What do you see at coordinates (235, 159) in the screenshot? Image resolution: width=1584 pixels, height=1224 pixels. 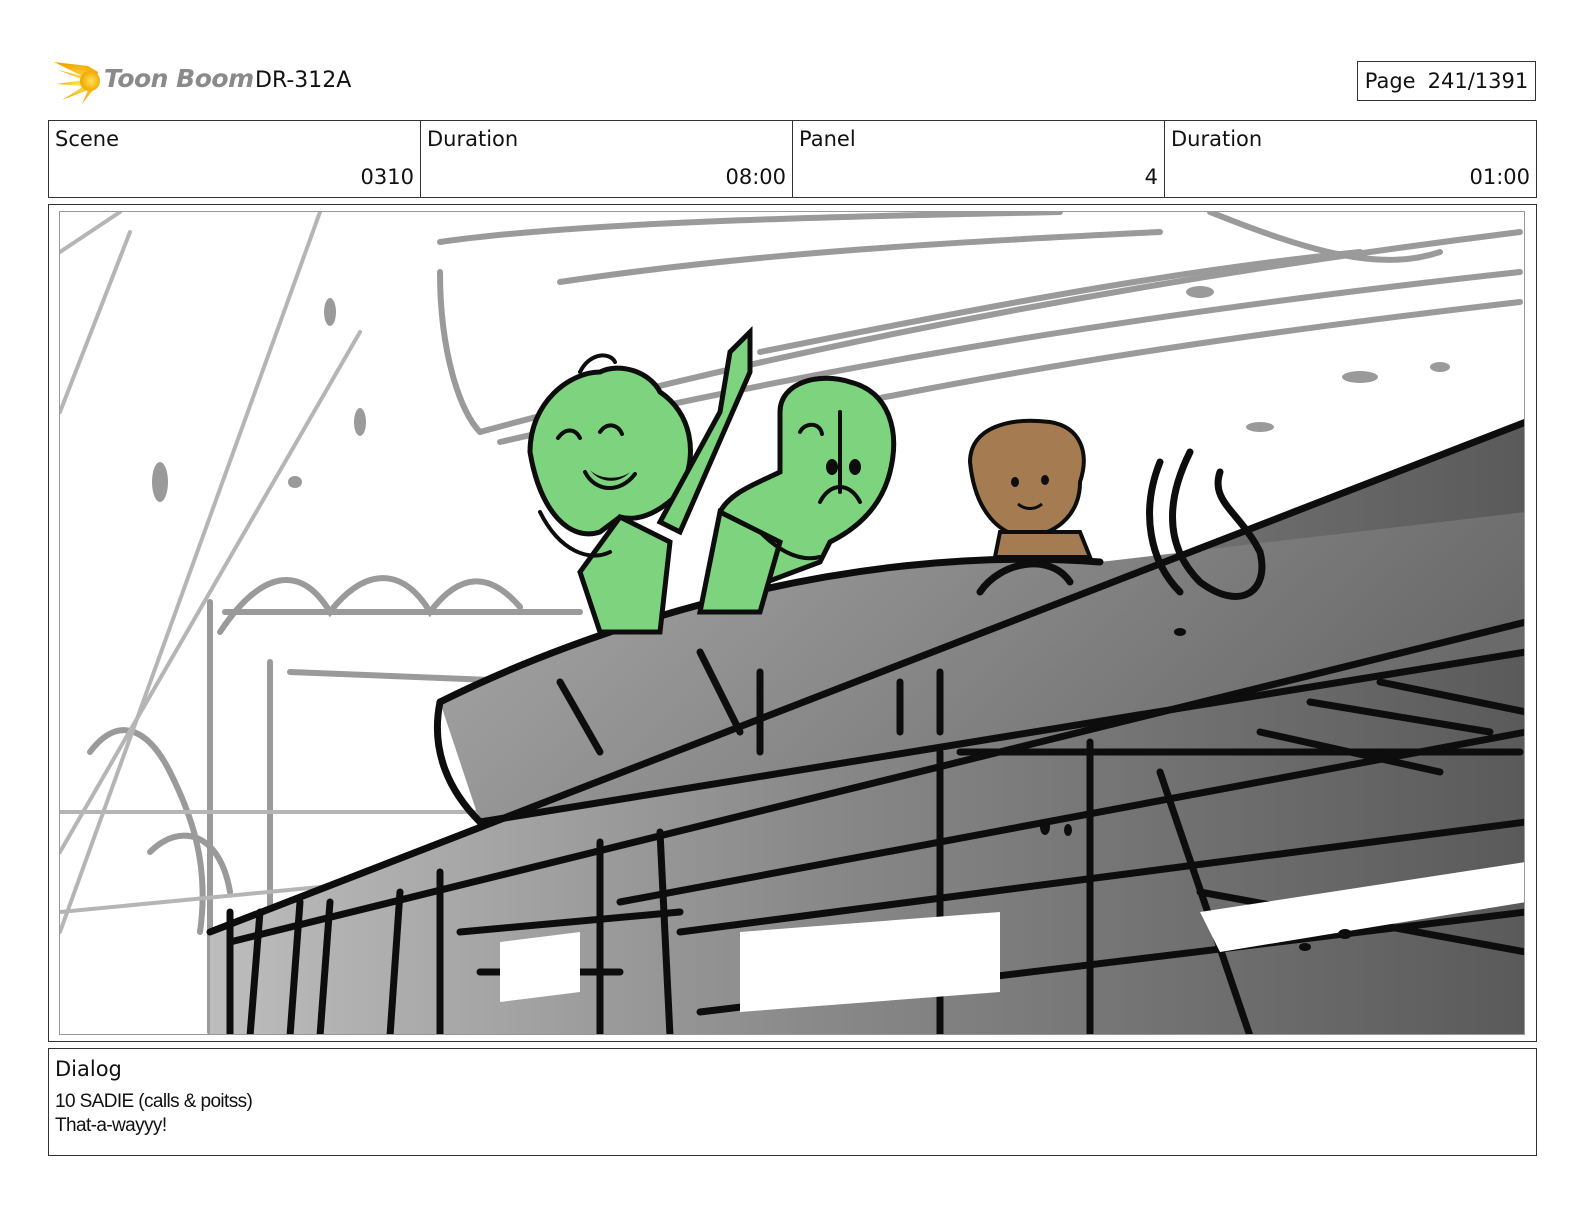 I see `scene-cell: Scene 0310` at bounding box center [235, 159].